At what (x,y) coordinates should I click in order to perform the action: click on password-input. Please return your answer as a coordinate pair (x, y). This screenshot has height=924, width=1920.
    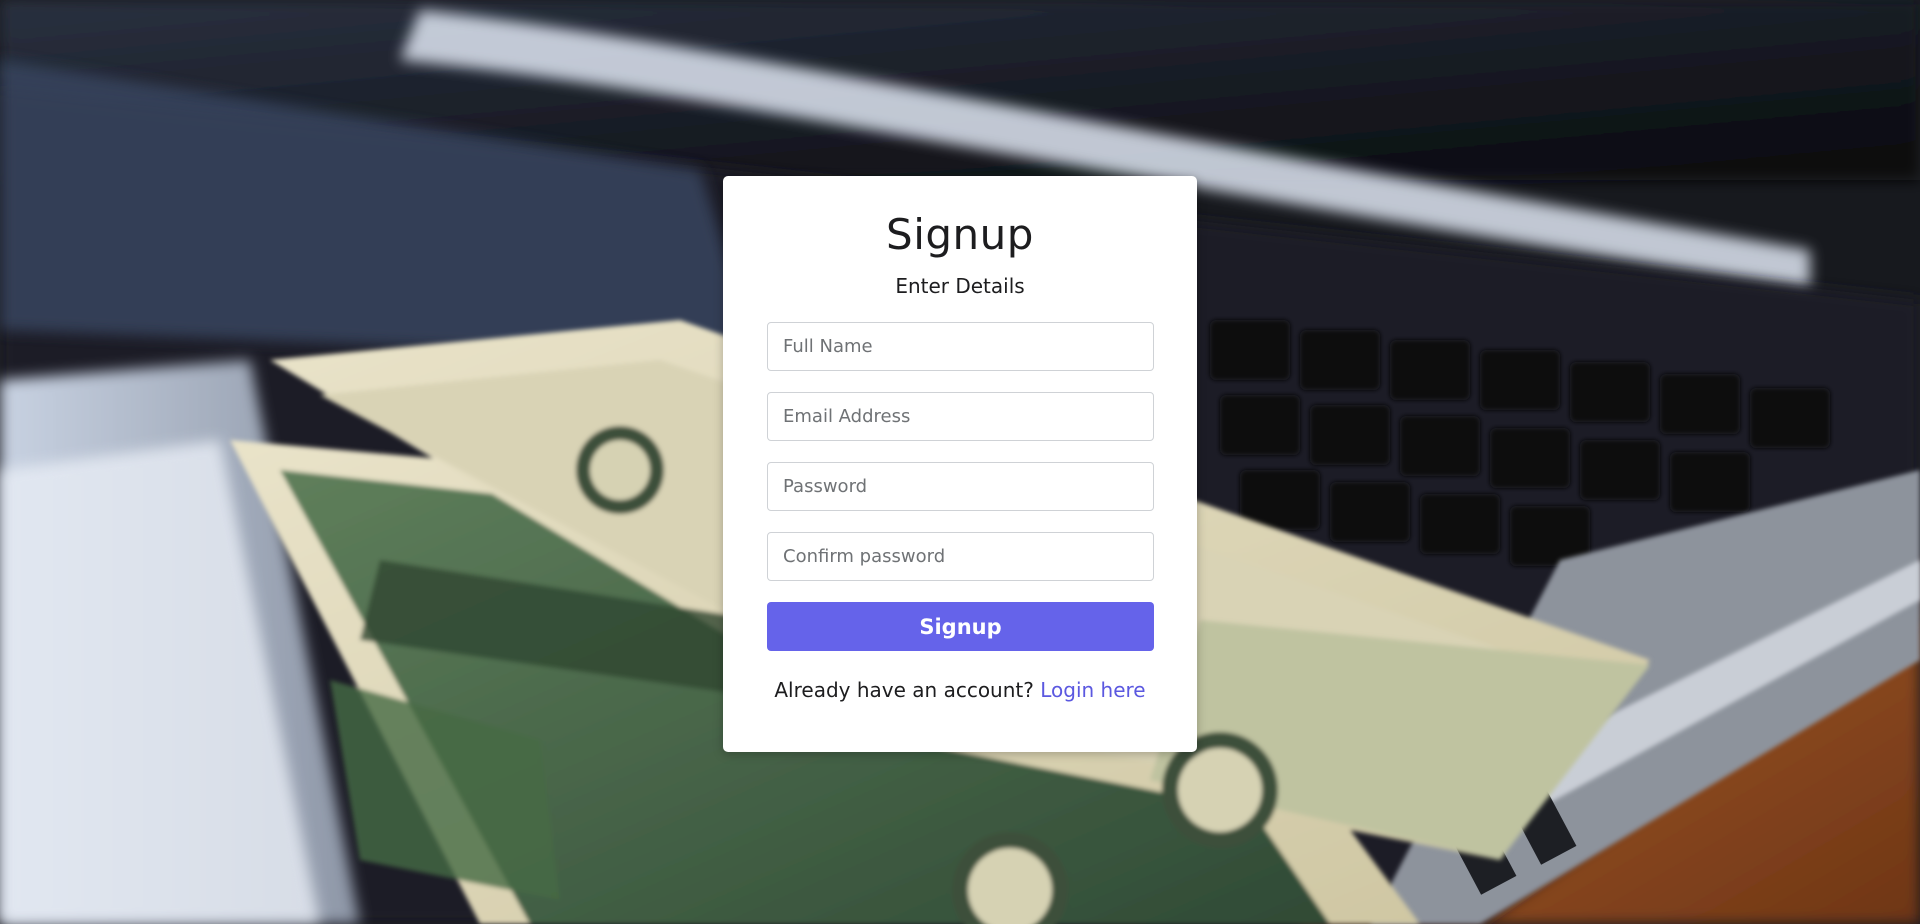
    Looking at the image, I should click on (960, 486).